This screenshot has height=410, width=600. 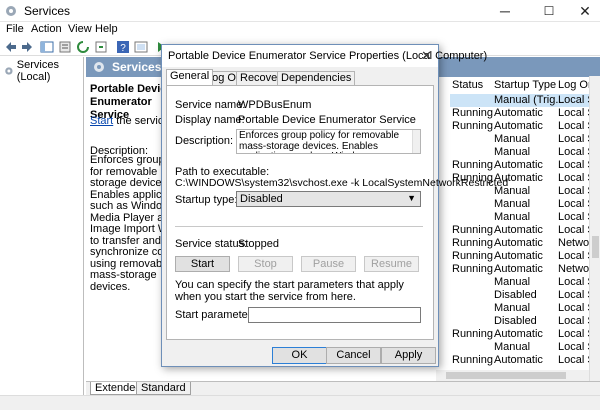 I want to click on title-bar: Services ─ ☐ ✕, so click(x=300, y=11).